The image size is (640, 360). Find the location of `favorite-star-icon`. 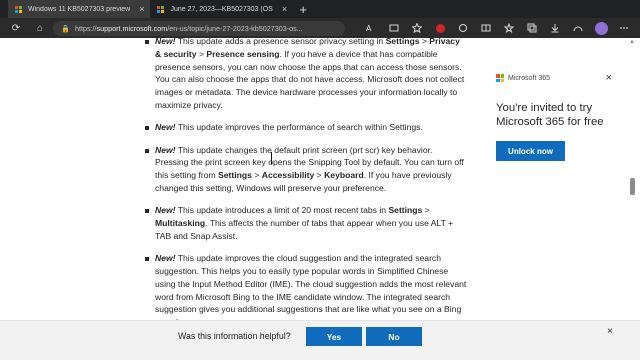

favorite-star-icon is located at coordinates (417, 28).